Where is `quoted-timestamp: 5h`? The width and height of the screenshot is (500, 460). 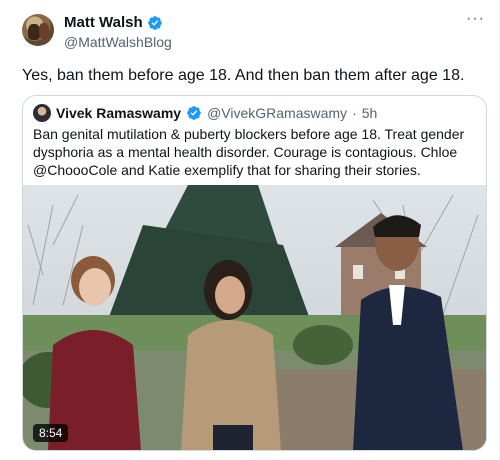 quoted-timestamp: 5h is located at coordinates (370, 113).